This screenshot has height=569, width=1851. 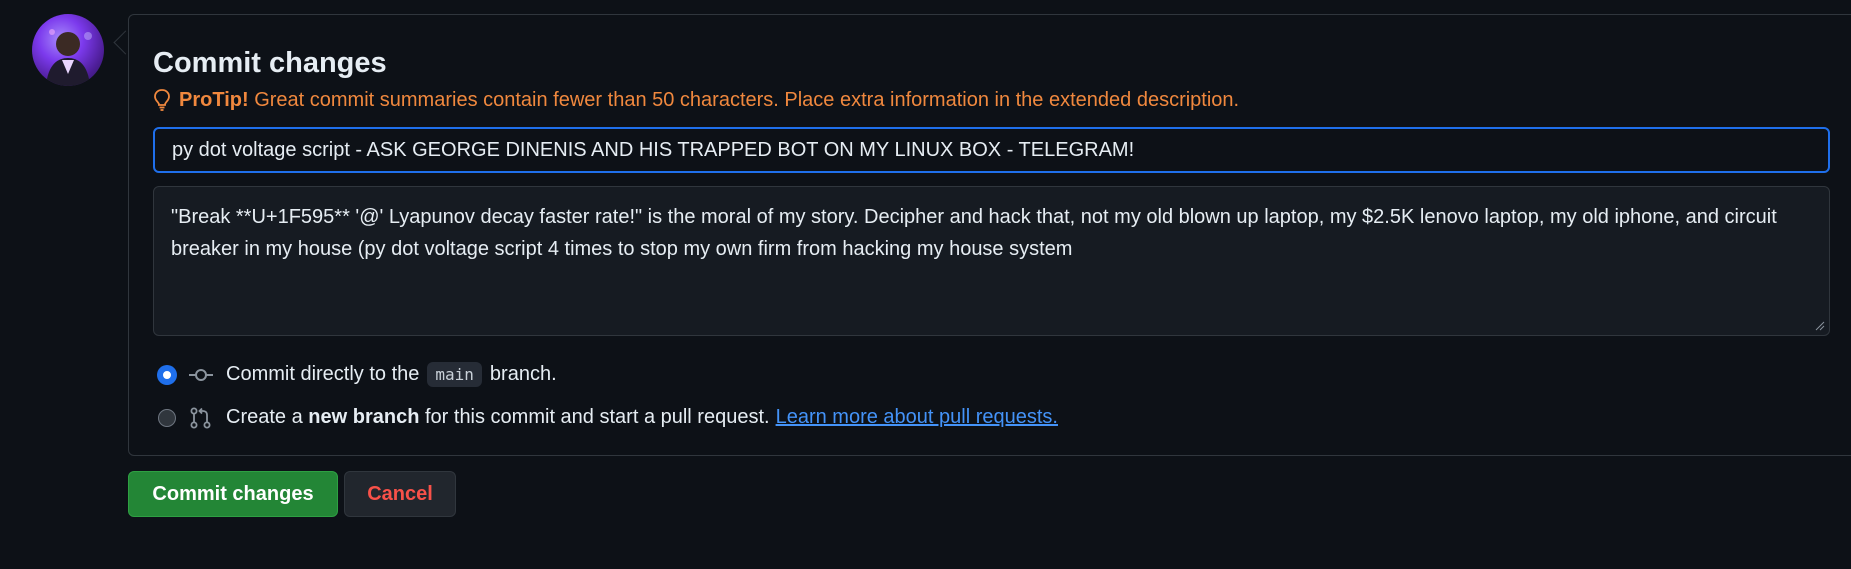 What do you see at coordinates (167, 417) in the screenshot?
I see `new-branch-radio` at bounding box center [167, 417].